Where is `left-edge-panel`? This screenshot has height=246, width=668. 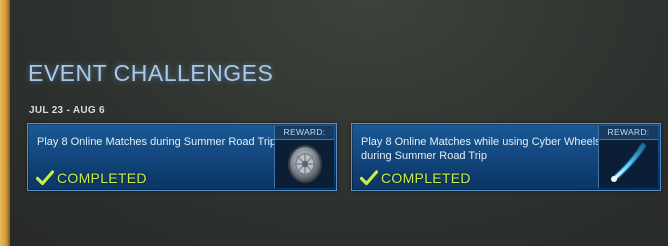
left-edge-panel is located at coordinates (5, 123).